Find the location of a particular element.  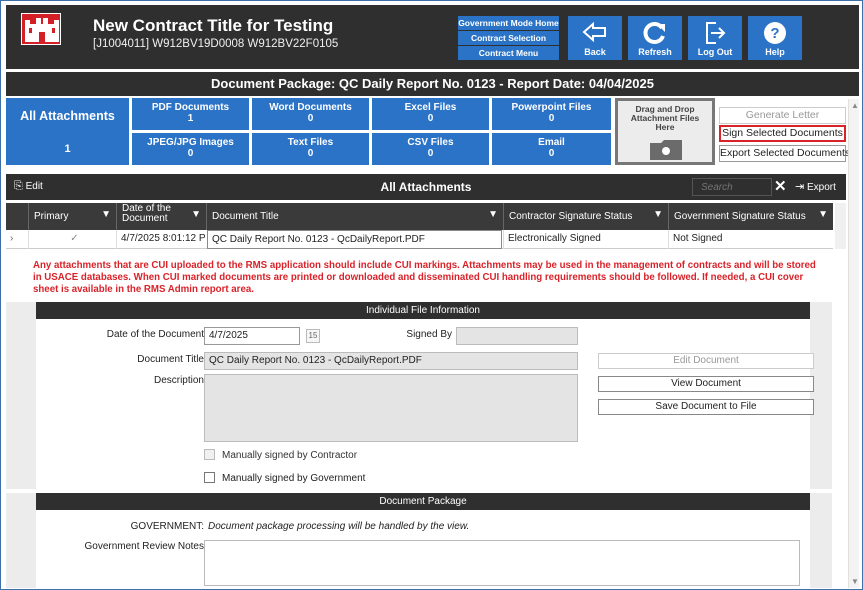

manually-signed-contractor-checkbox: Manually signed by Contractor is located at coordinates (280, 455).